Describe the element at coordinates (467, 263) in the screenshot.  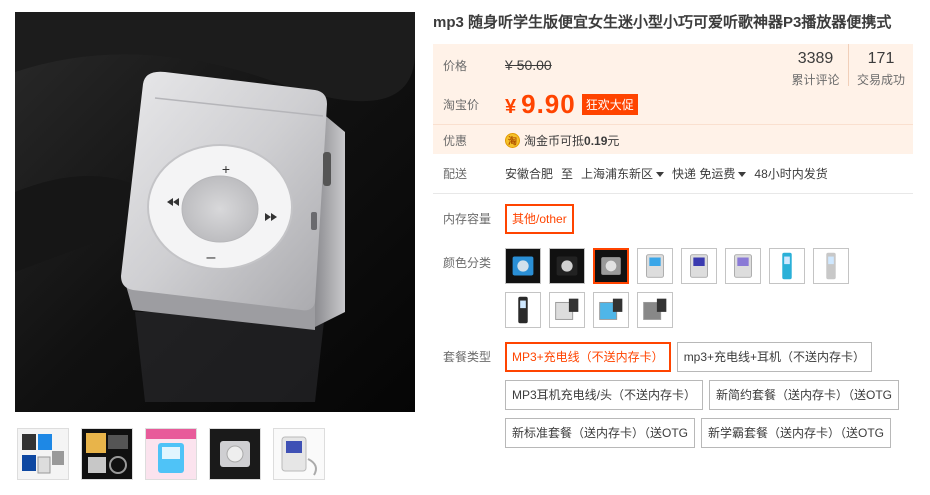
I see `color-label: 颜色分类` at that location.